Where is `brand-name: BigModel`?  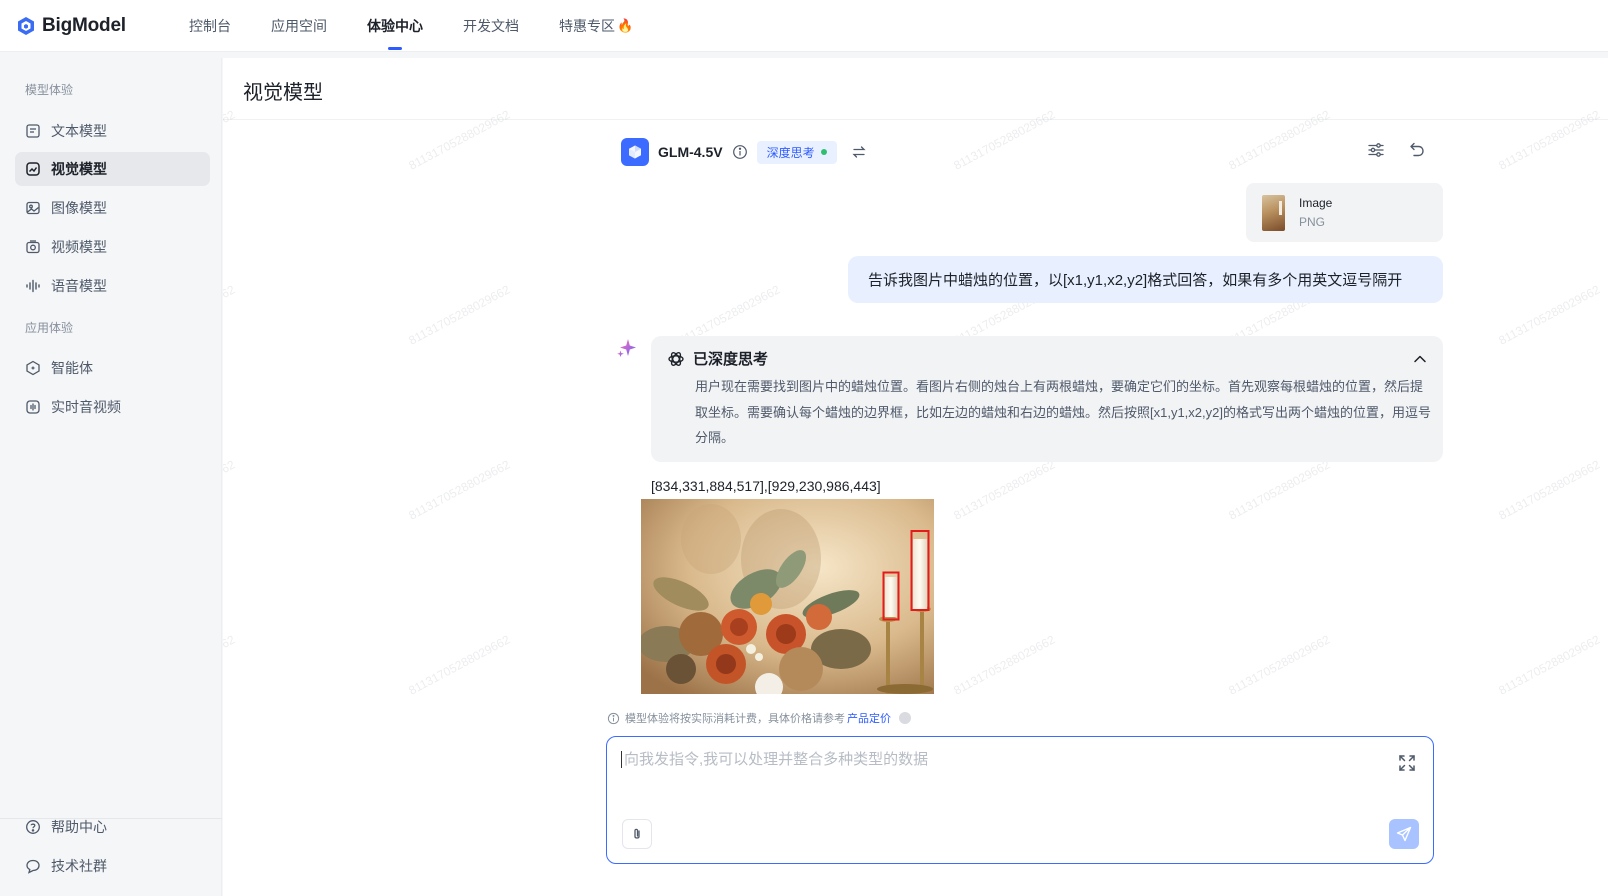
brand-name: BigModel is located at coordinates (84, 25).